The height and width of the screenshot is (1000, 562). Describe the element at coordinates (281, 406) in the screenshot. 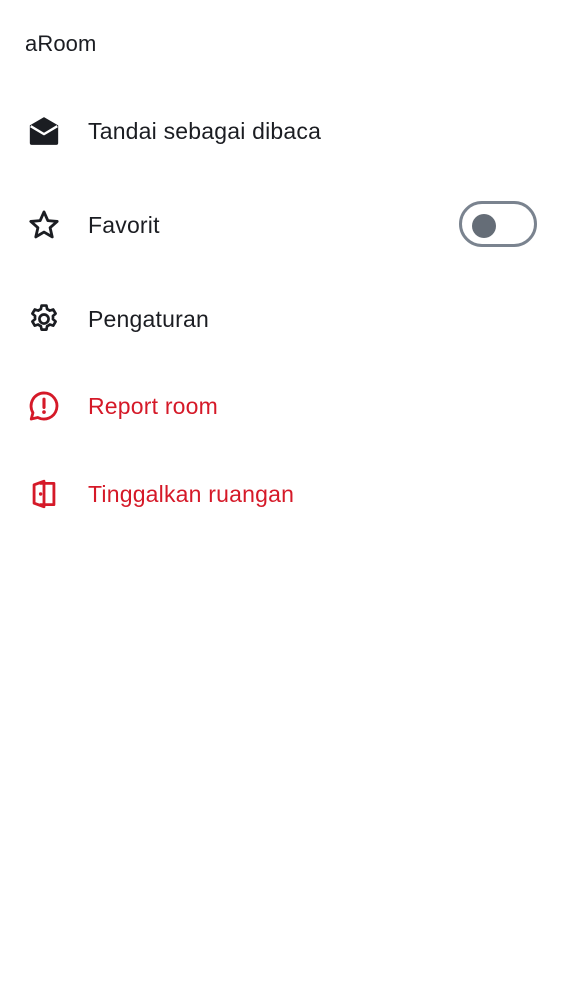

I see `report-room-item: Report room` at that location.